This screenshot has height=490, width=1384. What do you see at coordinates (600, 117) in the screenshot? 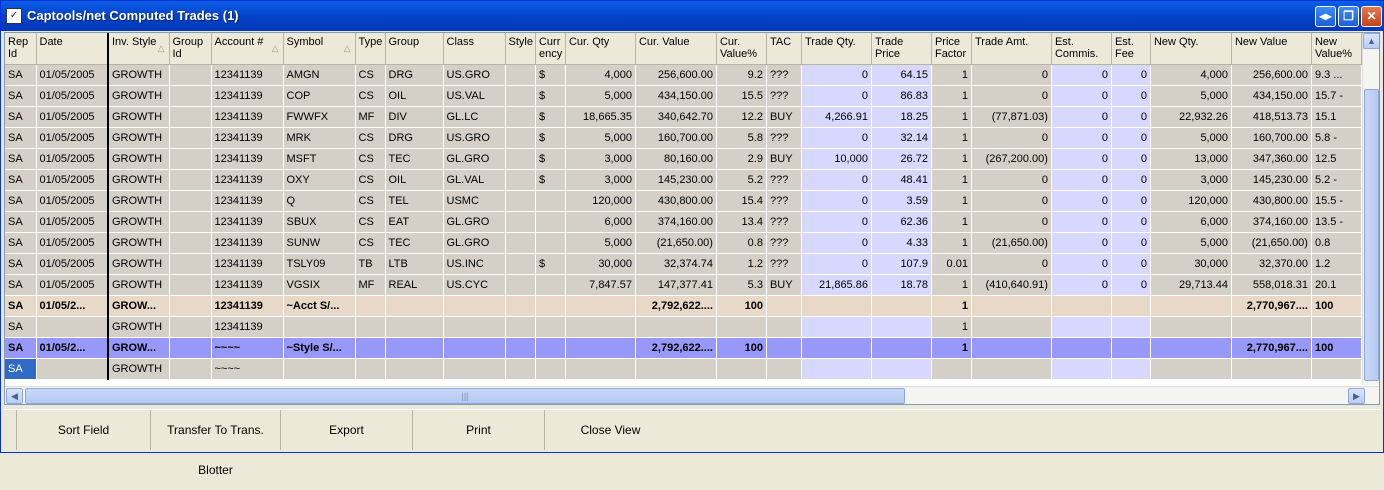
I see `table-cell: 18,665.35` at bounding box center [600, 117].